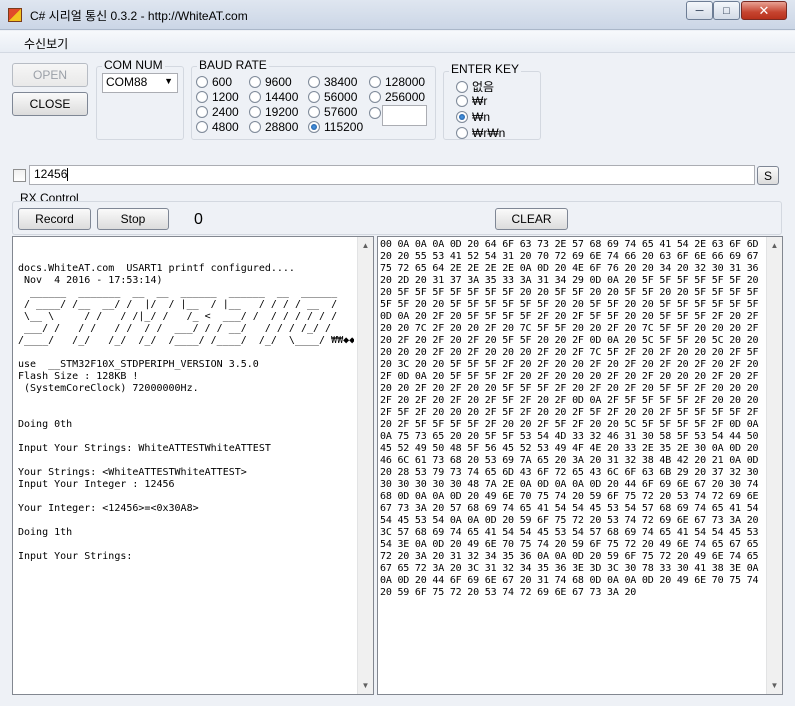 The image size is (795, 706). I want to click on baud-option: 2400, so click(217, 112).